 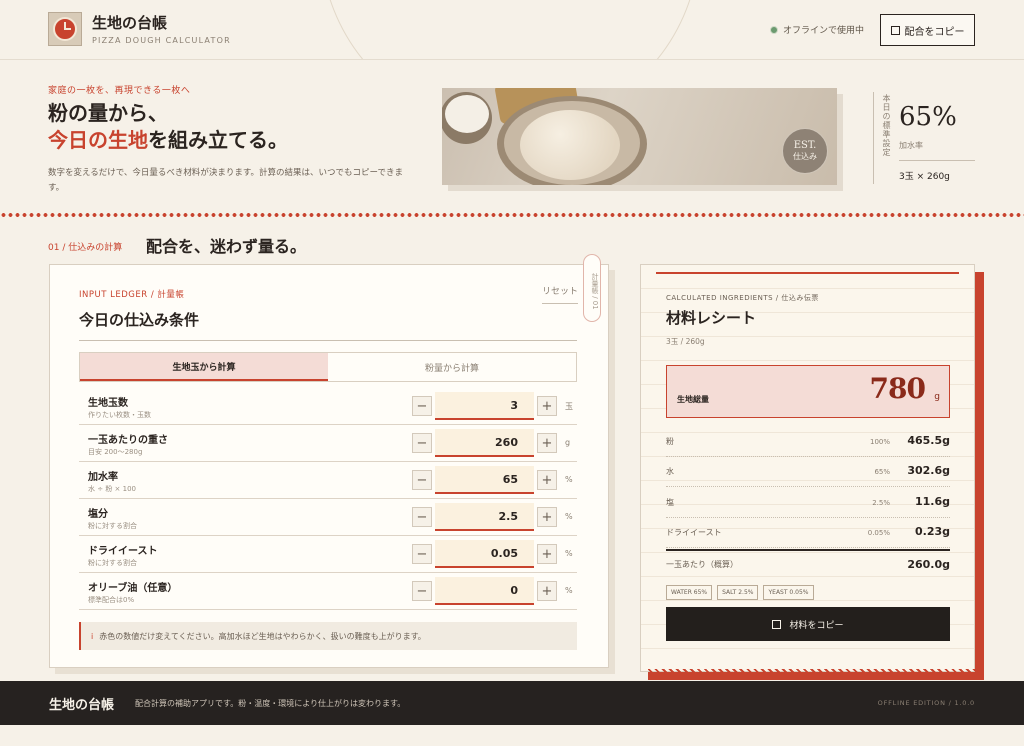 I want to click on row-hint: 作りたい枚数・玉数, so click(x=119, y=415).